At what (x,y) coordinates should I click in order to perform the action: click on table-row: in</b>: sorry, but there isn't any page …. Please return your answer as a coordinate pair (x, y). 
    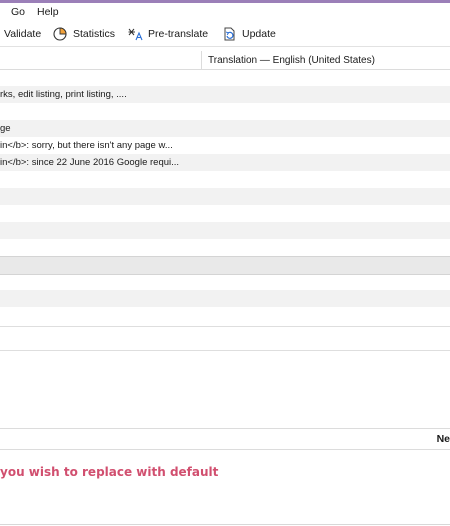
    Looking at the image, I should click on (225, 145).